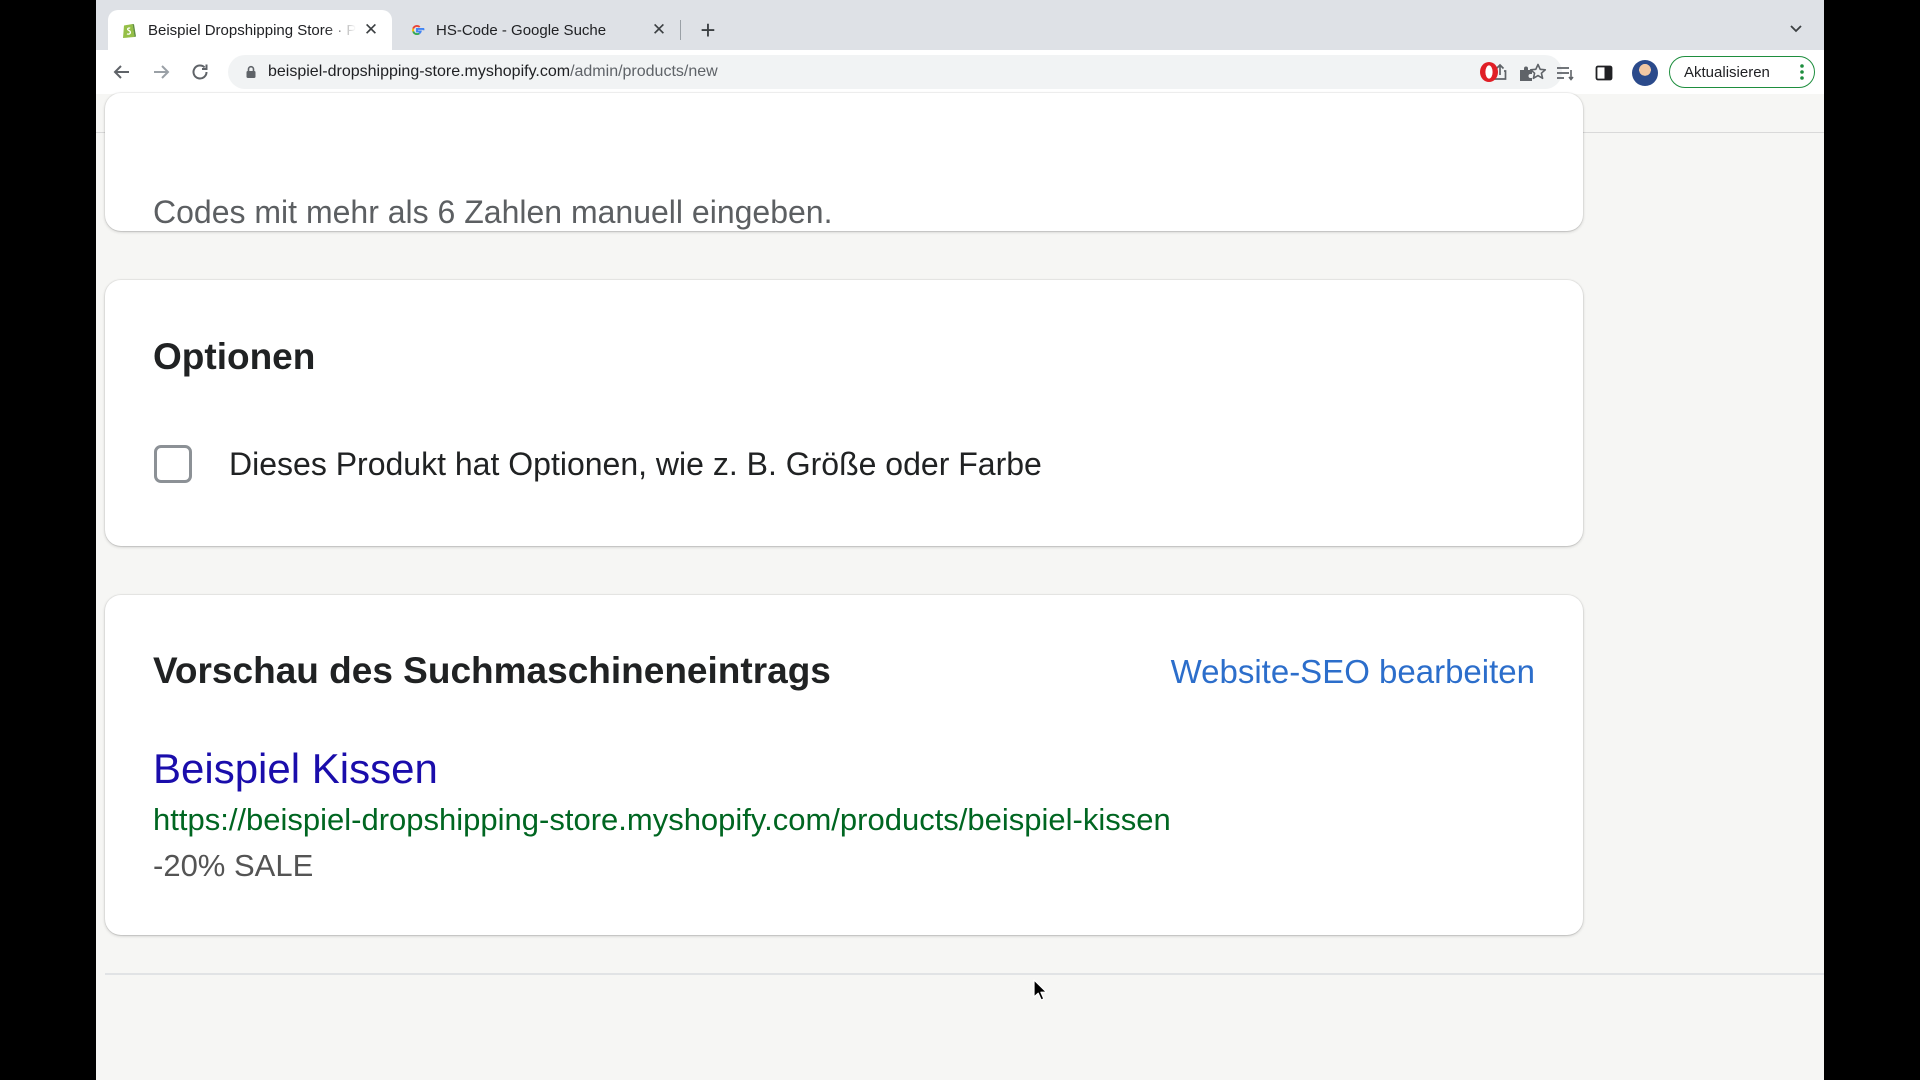  Describe the element at coordinates (295, 768) in the screenshot. I see `seo-preview-page-title: Beispiel Kissen` at that location.